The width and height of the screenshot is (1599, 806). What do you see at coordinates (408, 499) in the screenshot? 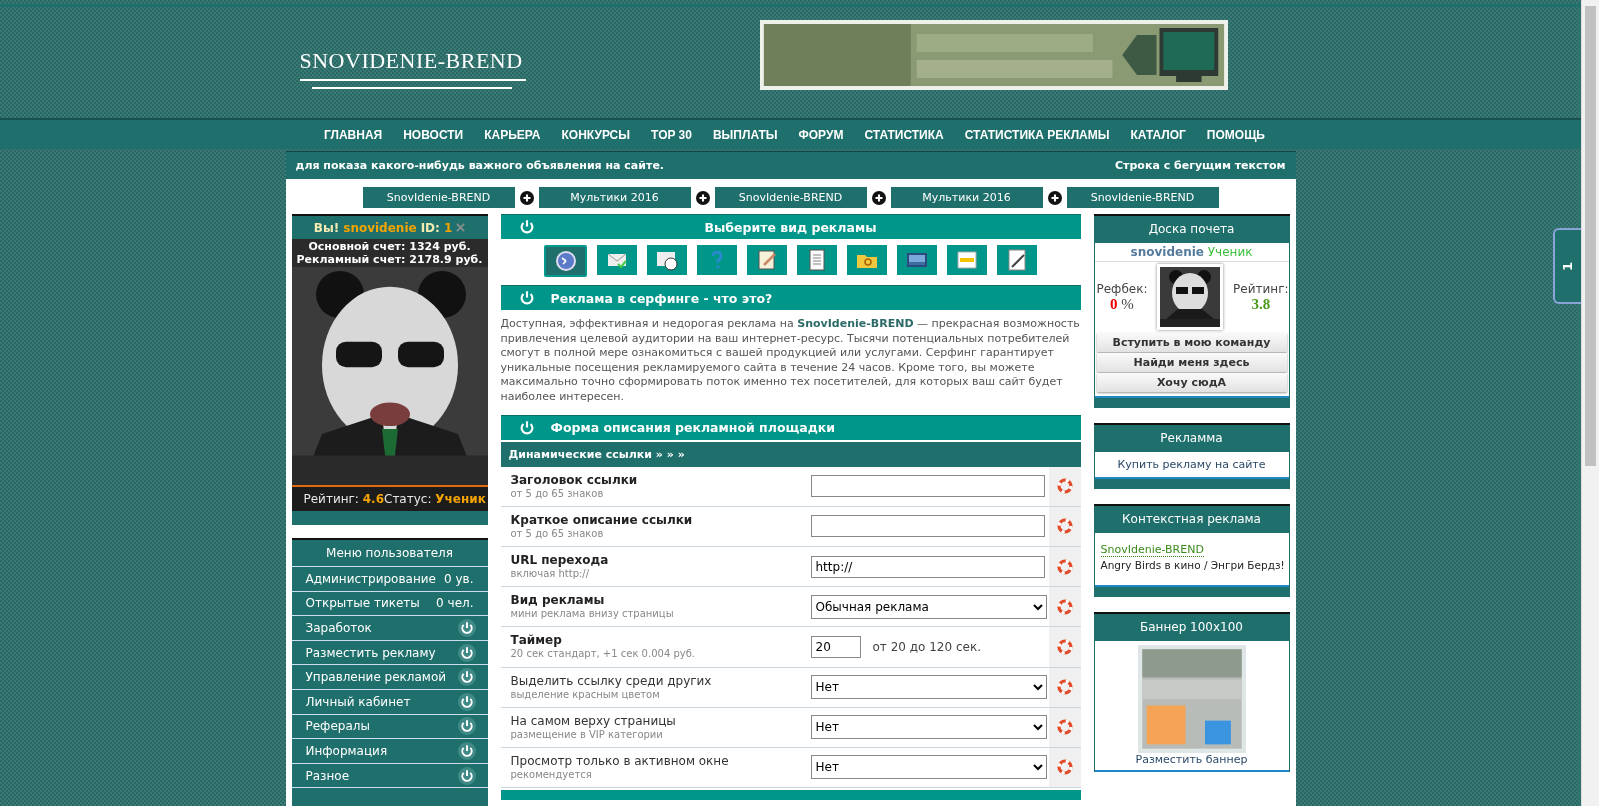
I see `status-label: Статус:` at bounding box center [408, 499].